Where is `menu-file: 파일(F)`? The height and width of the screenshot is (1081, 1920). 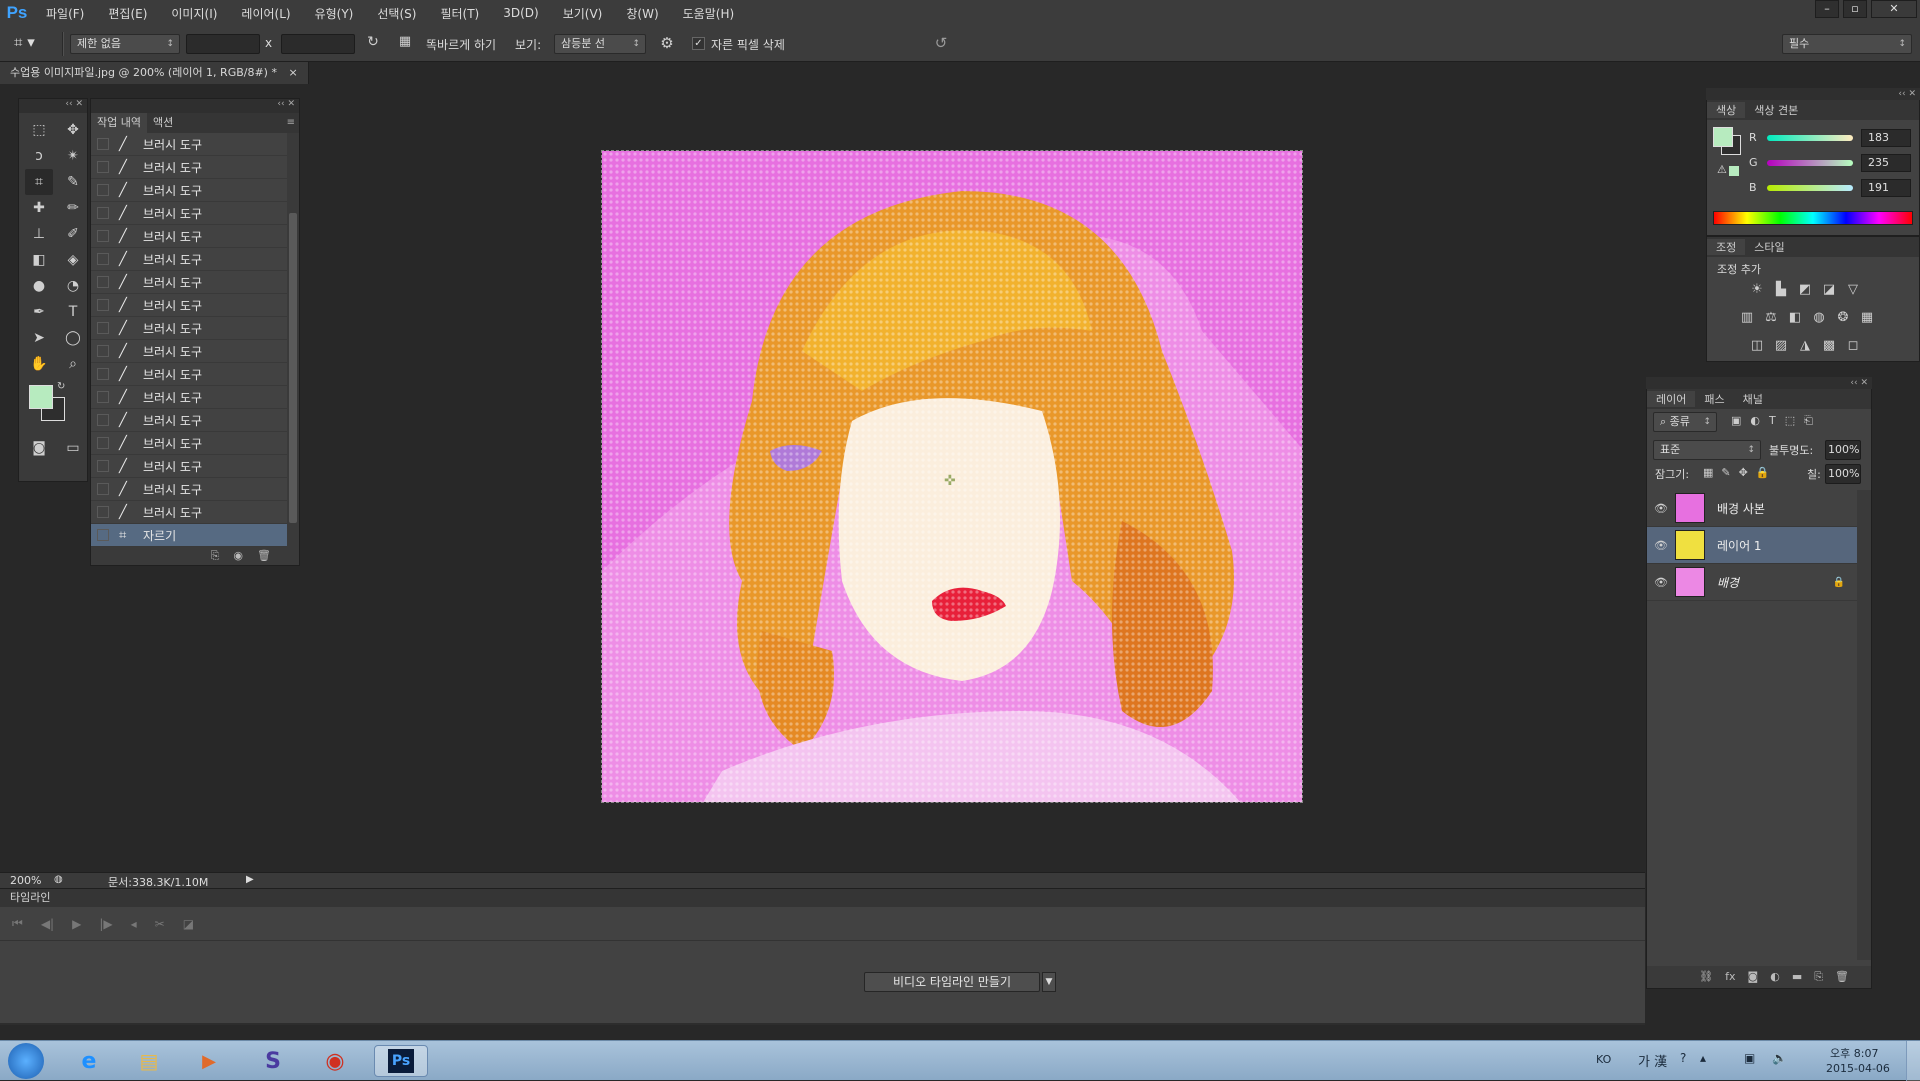 menu-file: 파일(F) is located at coordinates (65, 13).